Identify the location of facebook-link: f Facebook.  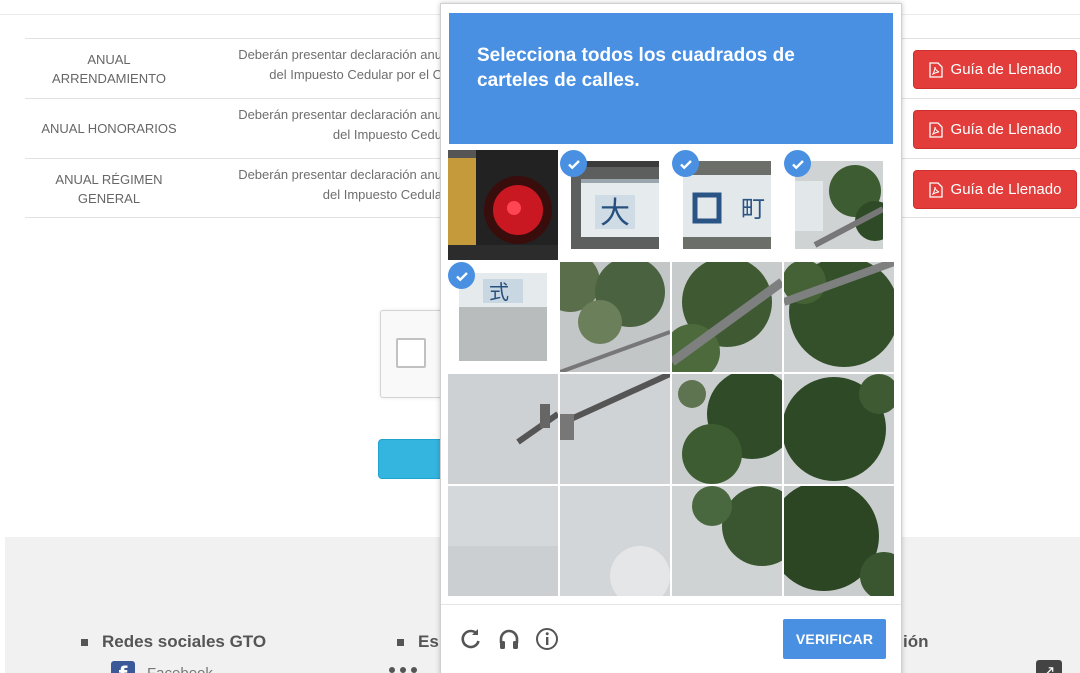
(162, 667).